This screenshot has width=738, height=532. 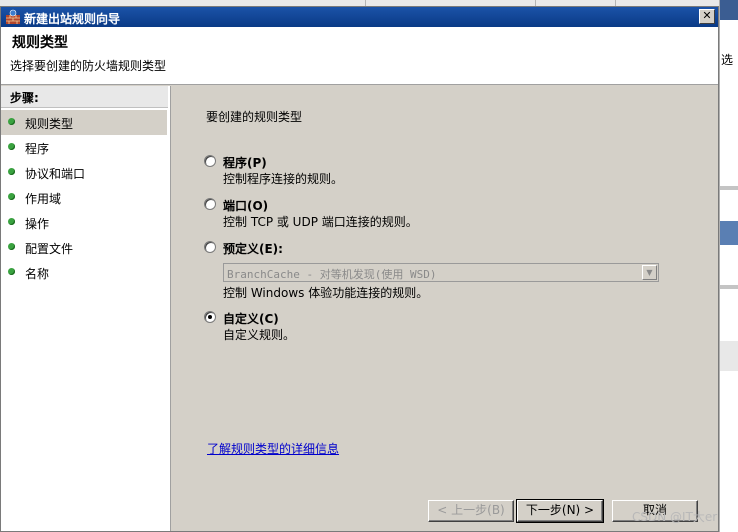 I want to click on step-item-program: 程序, so click(x=84, y=147).